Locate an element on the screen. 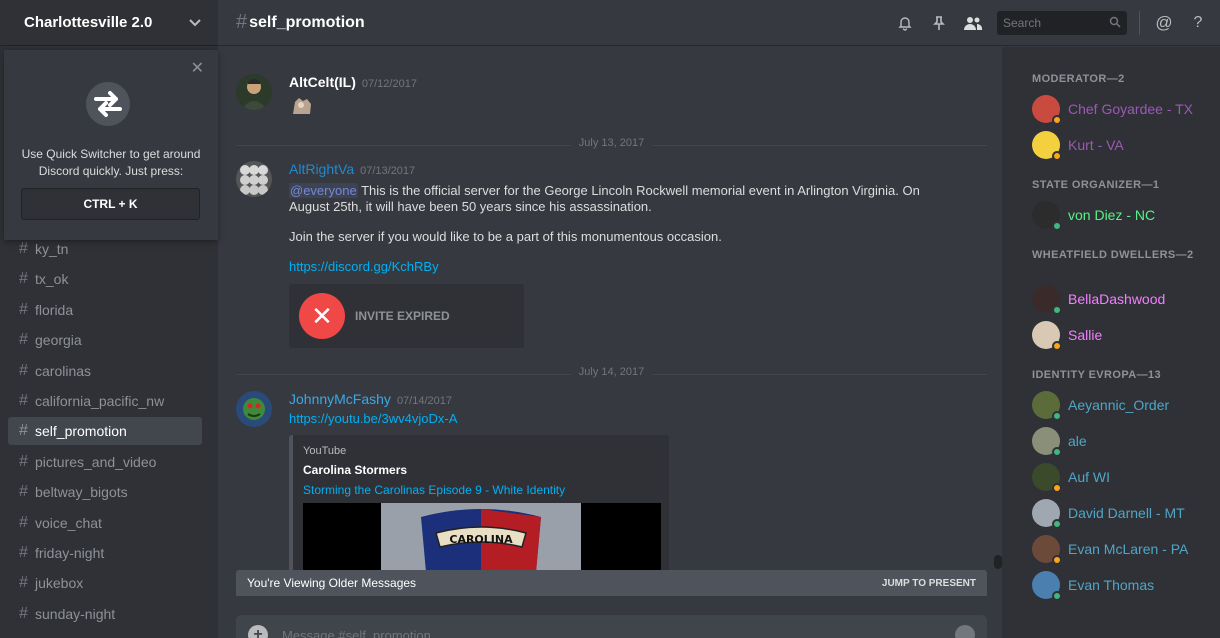  member-name: Auf WI is located at coordinates (1089, 477).